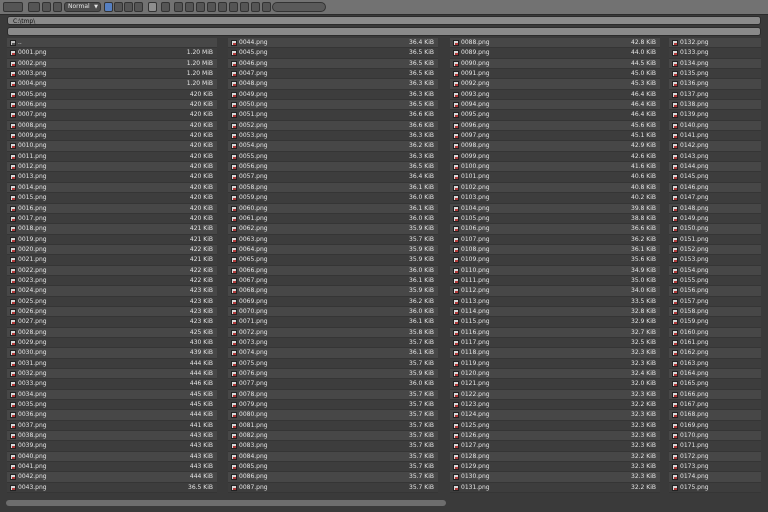 The height and width of the screenshot is (512, 768). What do you see at coordinates (715, 374) in the screenshot?
I see `file-row: 0164.png` at bounding box center [715, 374].